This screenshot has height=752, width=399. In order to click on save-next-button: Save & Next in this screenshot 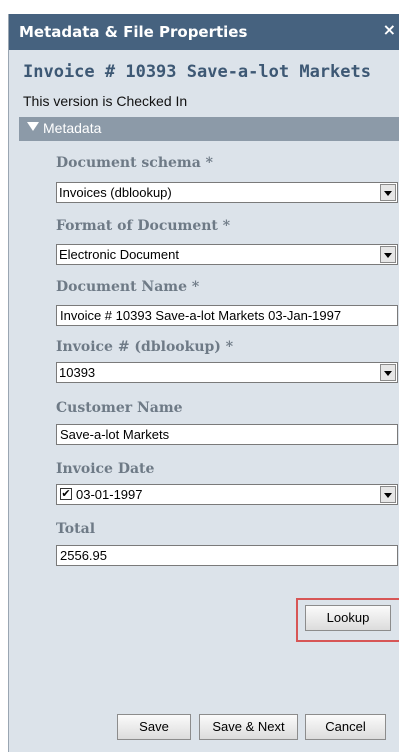, I will do `click(248, 727)`.